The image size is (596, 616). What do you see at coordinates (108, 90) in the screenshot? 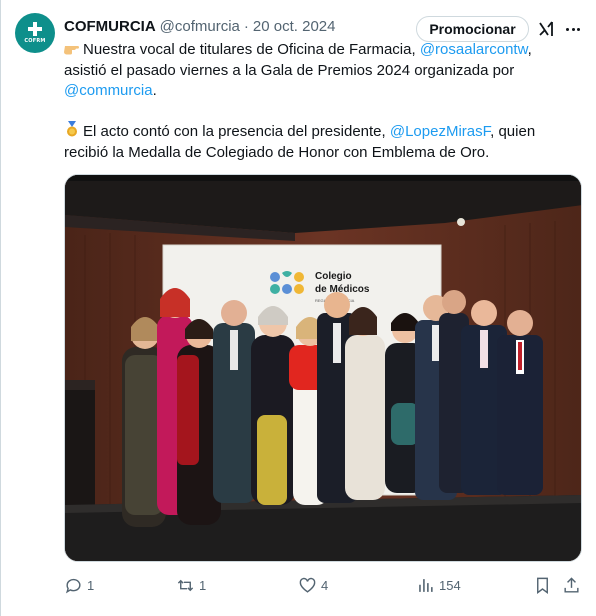
I see `mention-commurcia: @commurcia` at bounding box center [108, 90].